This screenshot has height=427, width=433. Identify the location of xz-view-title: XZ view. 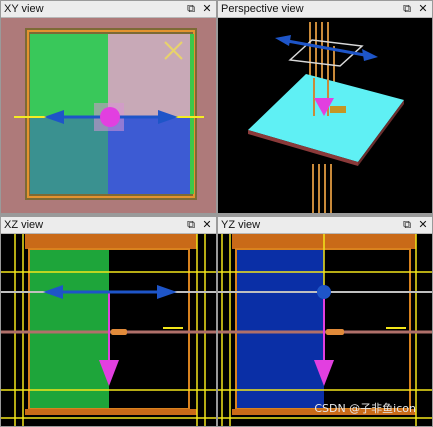
(24, 225).